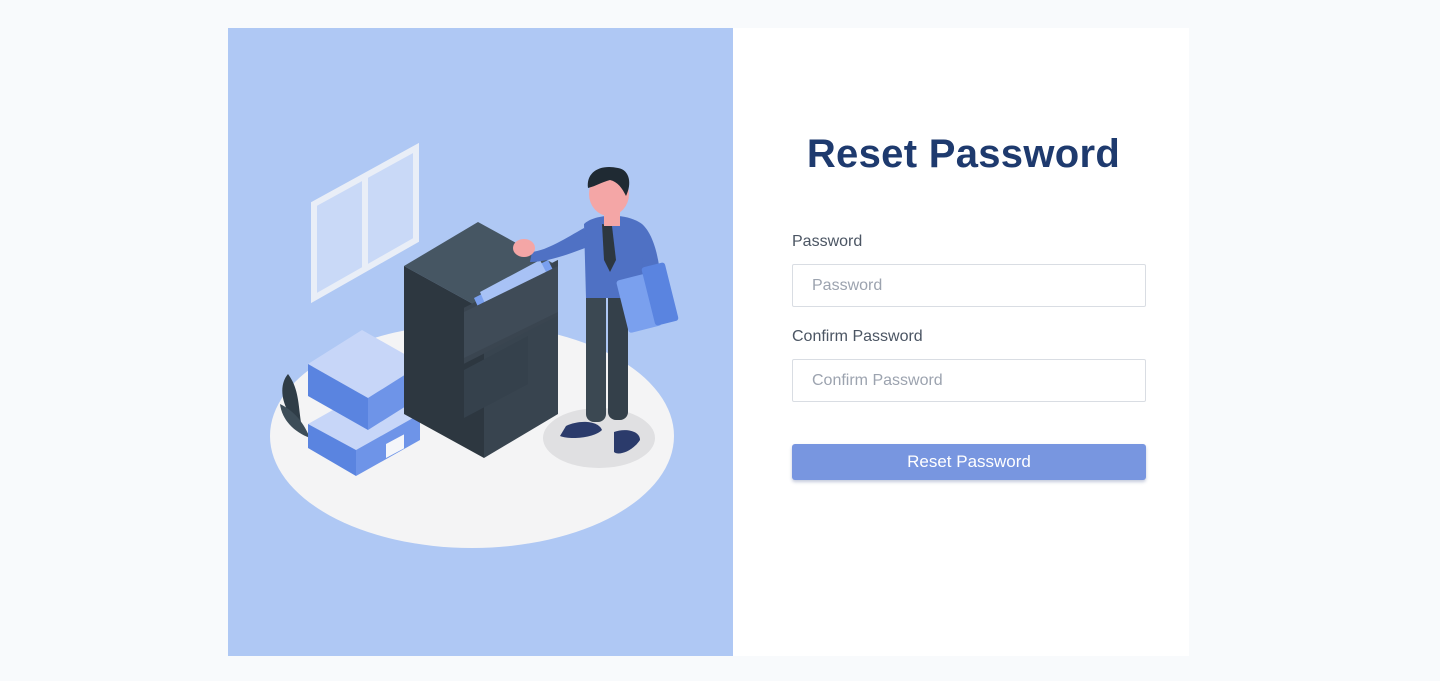 The height and width of the screenshot is (681, 1440). Describe the element at coordinates (969, 285) in the screenshot. I see `password-input` at that location.